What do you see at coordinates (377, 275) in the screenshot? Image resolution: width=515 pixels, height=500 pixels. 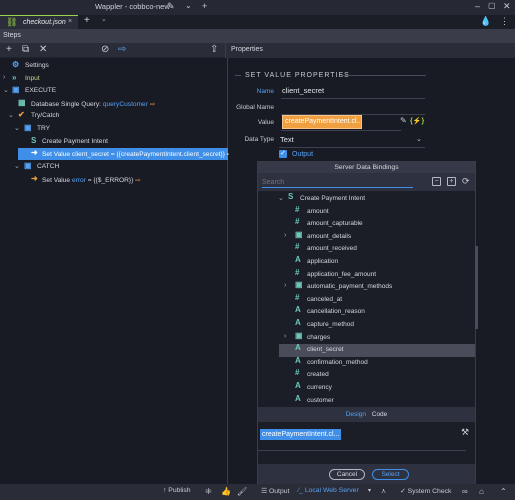 I see `bindings-item-application-fee-amount: # application_fee_amount` at bounding box center [377, 275].